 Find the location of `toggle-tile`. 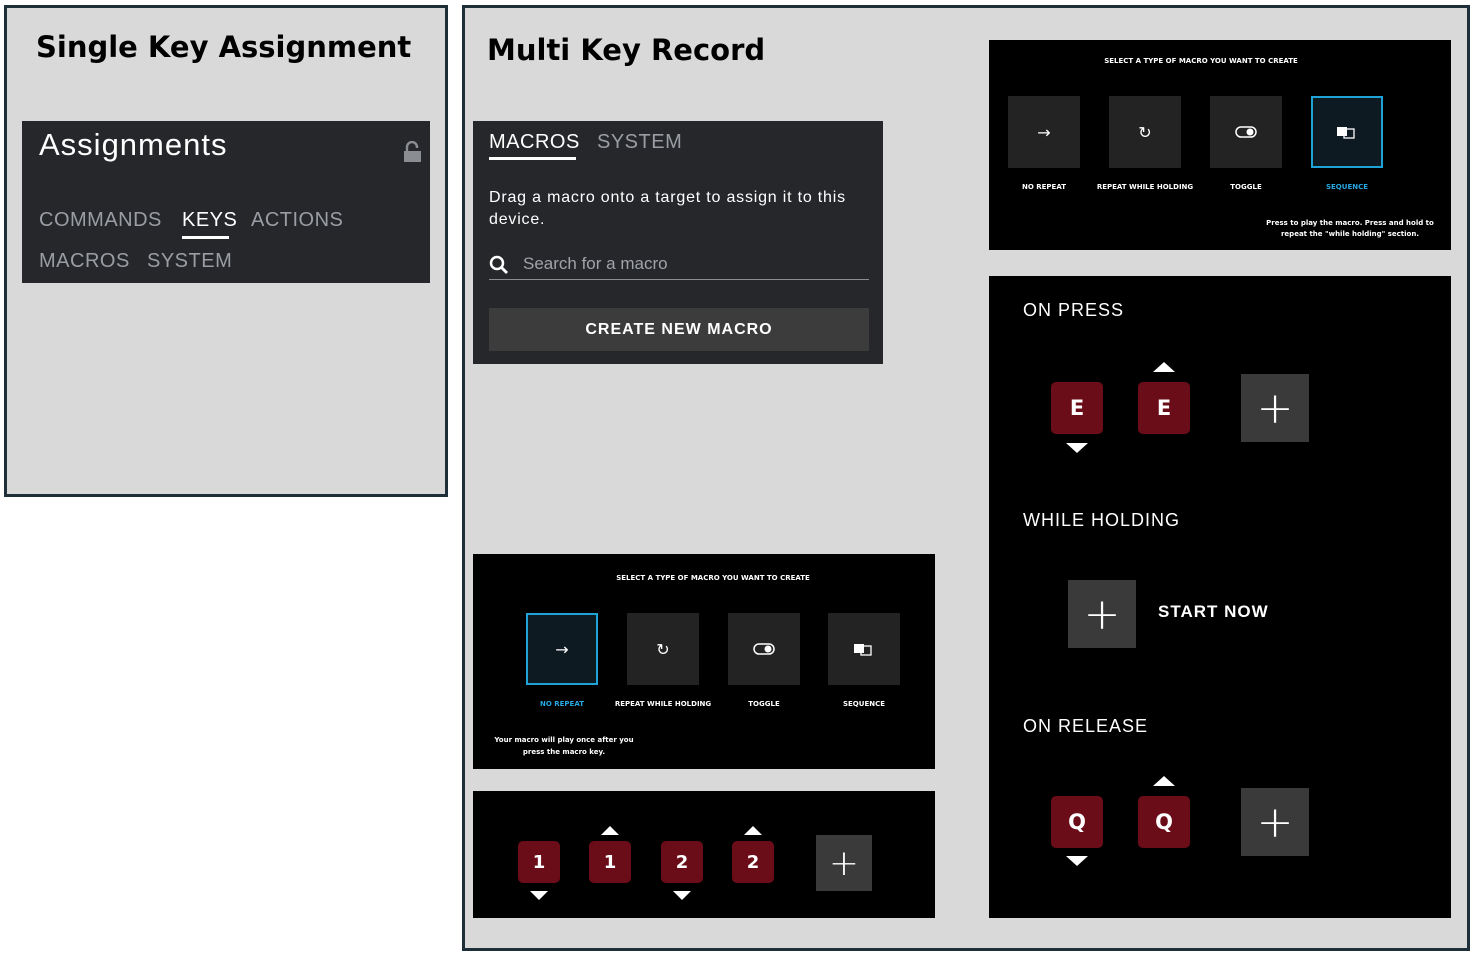

toggle-tile is located at coordinates (1246, 132).